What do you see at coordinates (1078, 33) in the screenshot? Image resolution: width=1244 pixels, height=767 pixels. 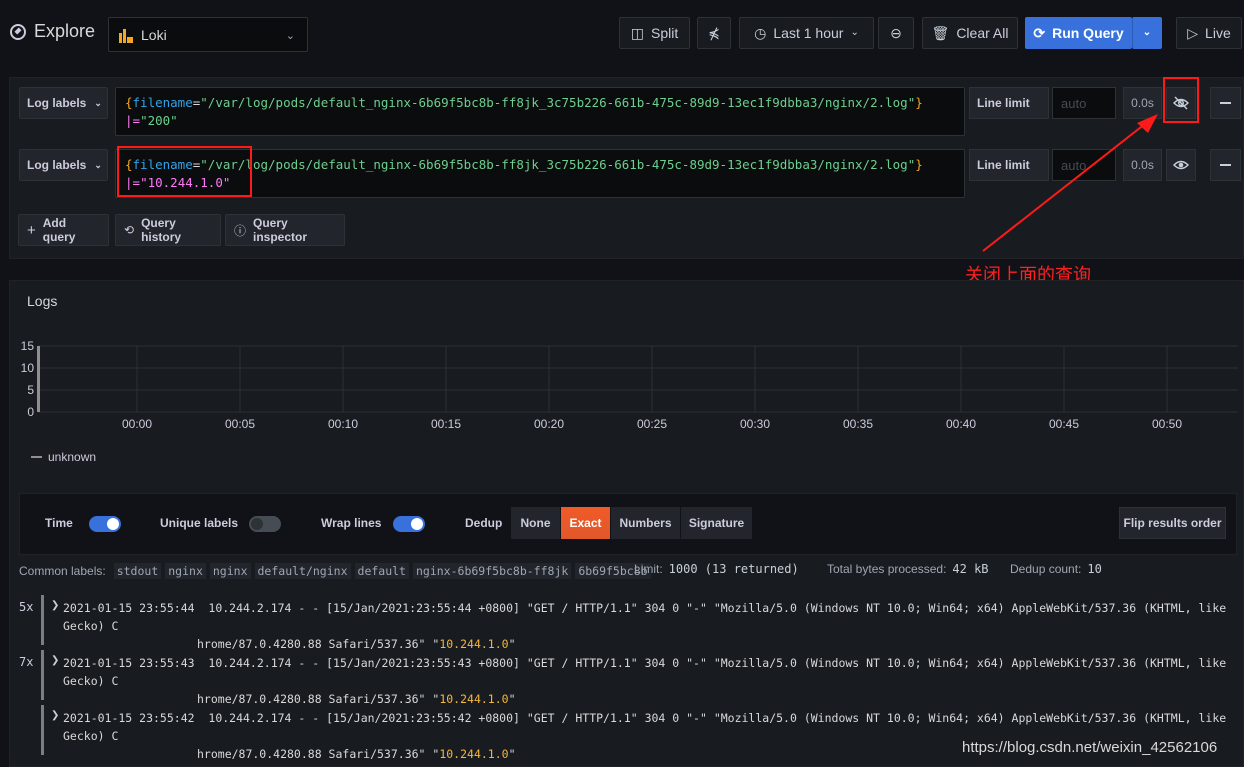 I see `run-query-button: ⟳ Run Query` at bounding box center [1078, 33].